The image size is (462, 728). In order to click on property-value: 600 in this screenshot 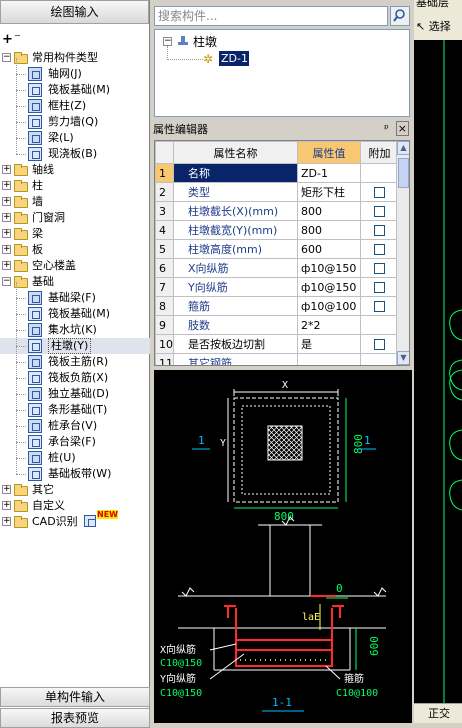, I will do `click(329, 249)`.